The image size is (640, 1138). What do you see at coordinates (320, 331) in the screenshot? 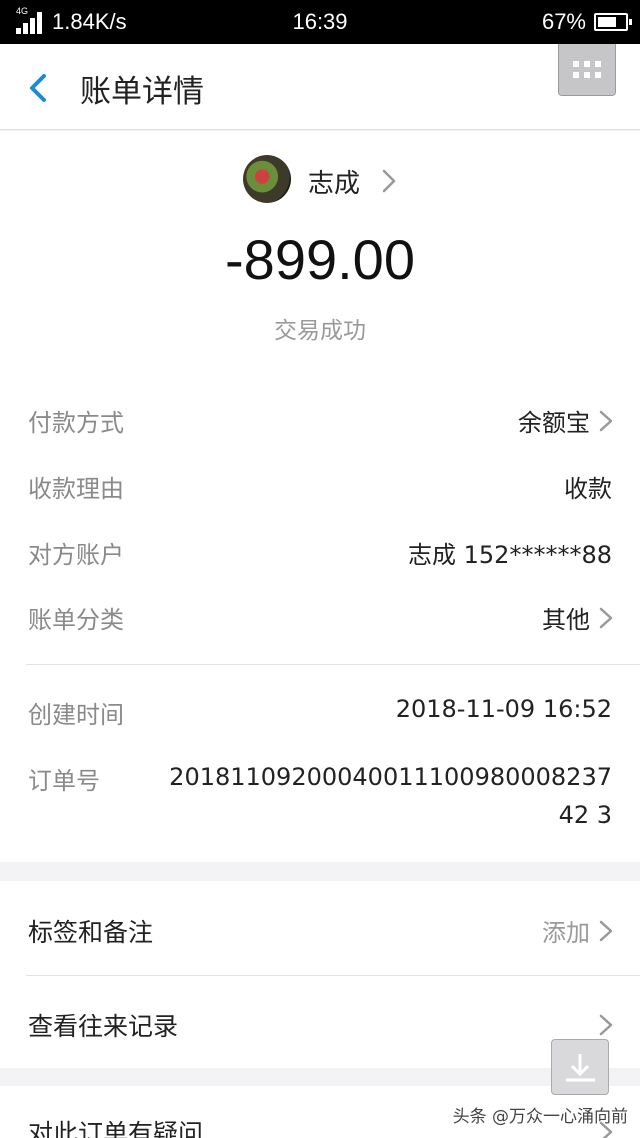
I see `transaction-status: 交易成功` at bounding box center [320, 331].